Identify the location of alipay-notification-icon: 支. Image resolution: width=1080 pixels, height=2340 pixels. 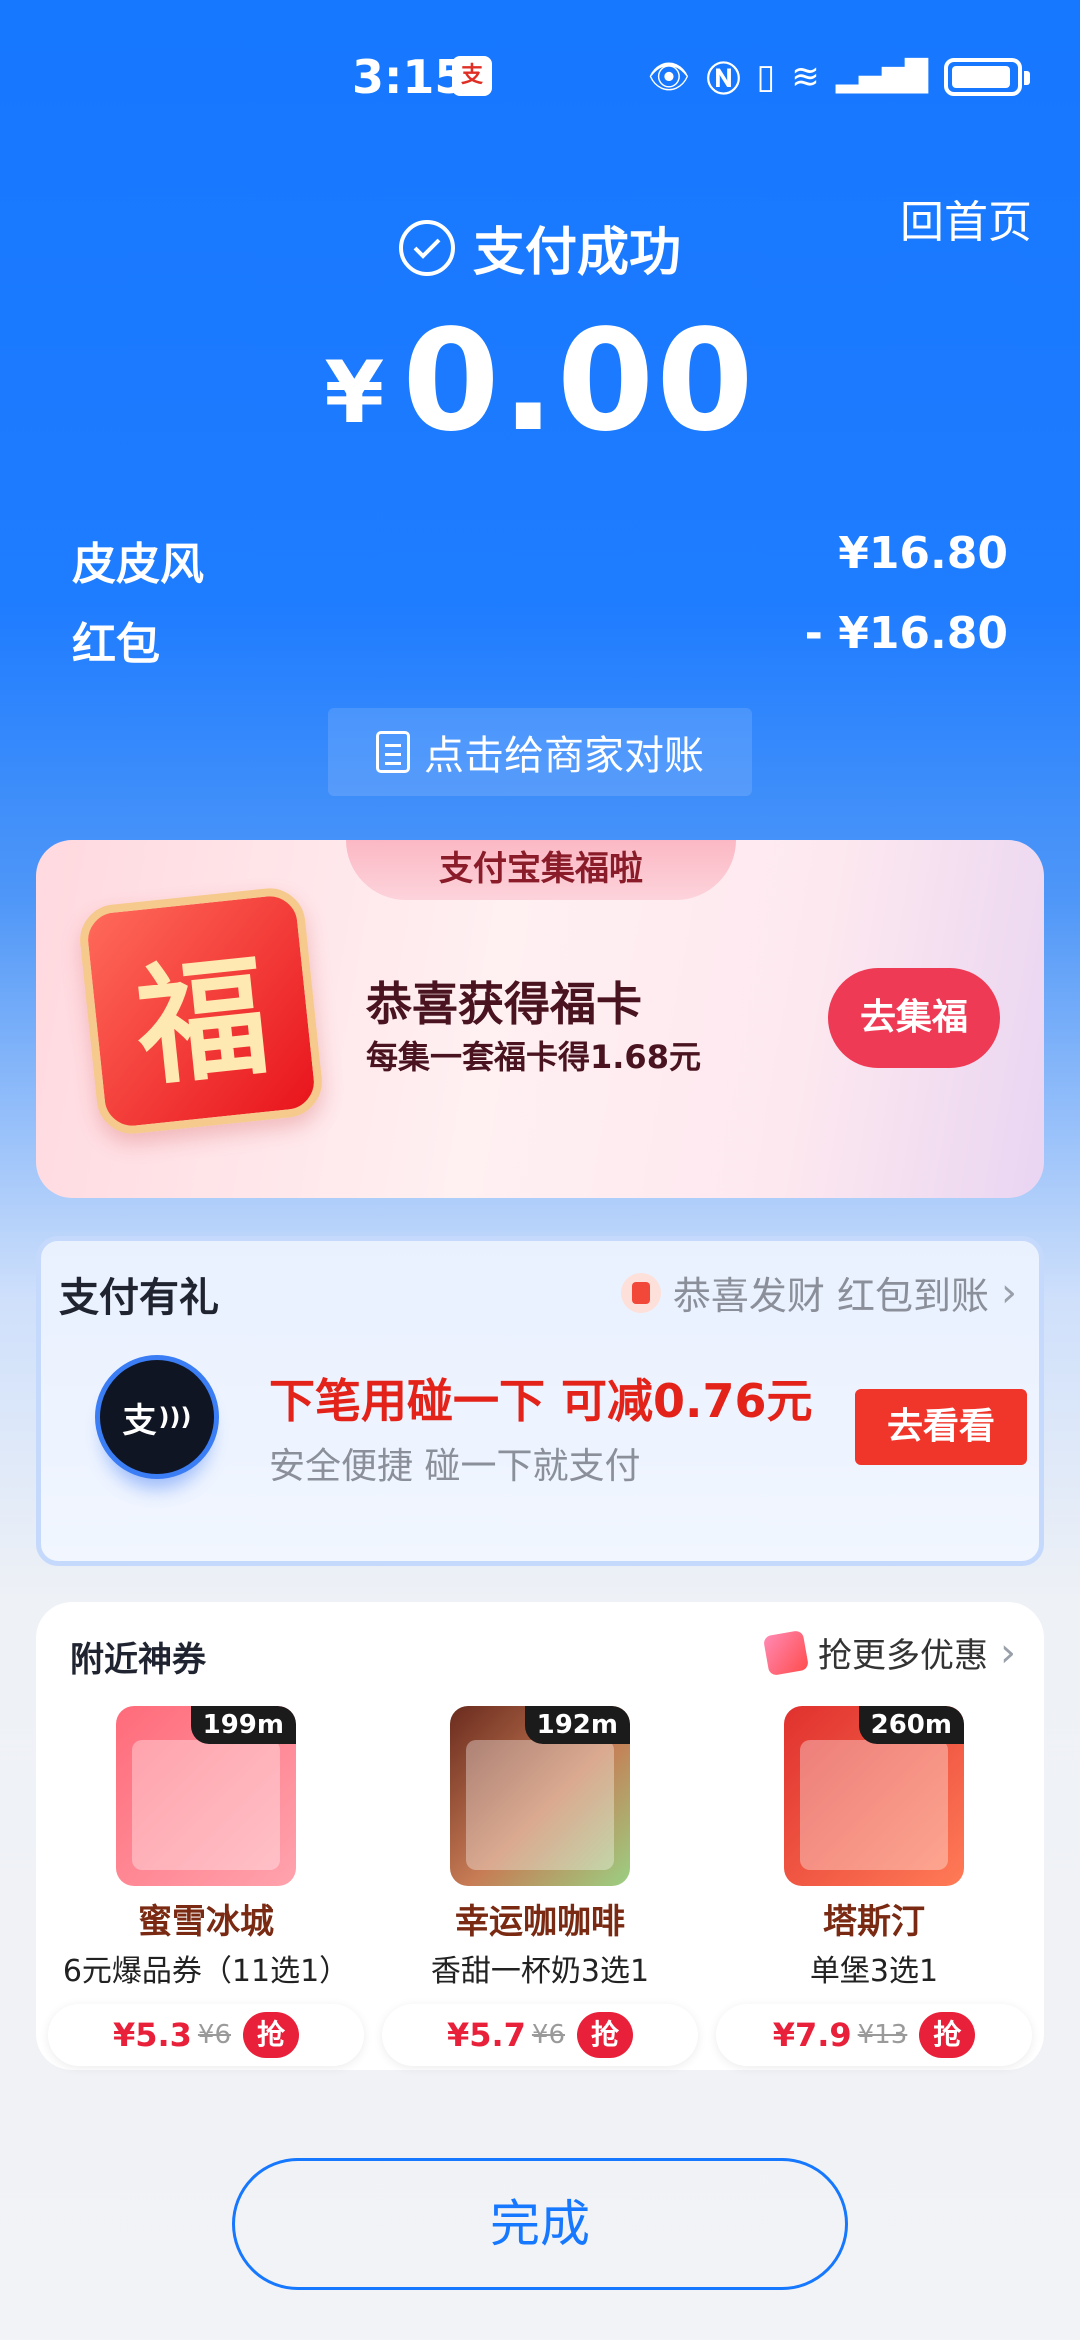
(472, 76).